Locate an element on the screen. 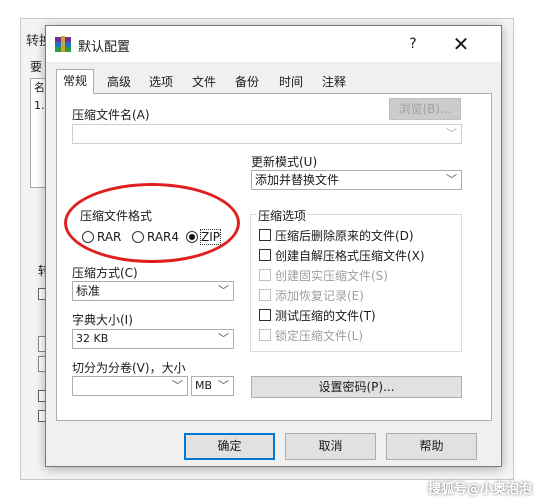 This screenshot has width=540, height=500. archive-format-label: 压缩文件格式 is located at coordinates (116, 216).